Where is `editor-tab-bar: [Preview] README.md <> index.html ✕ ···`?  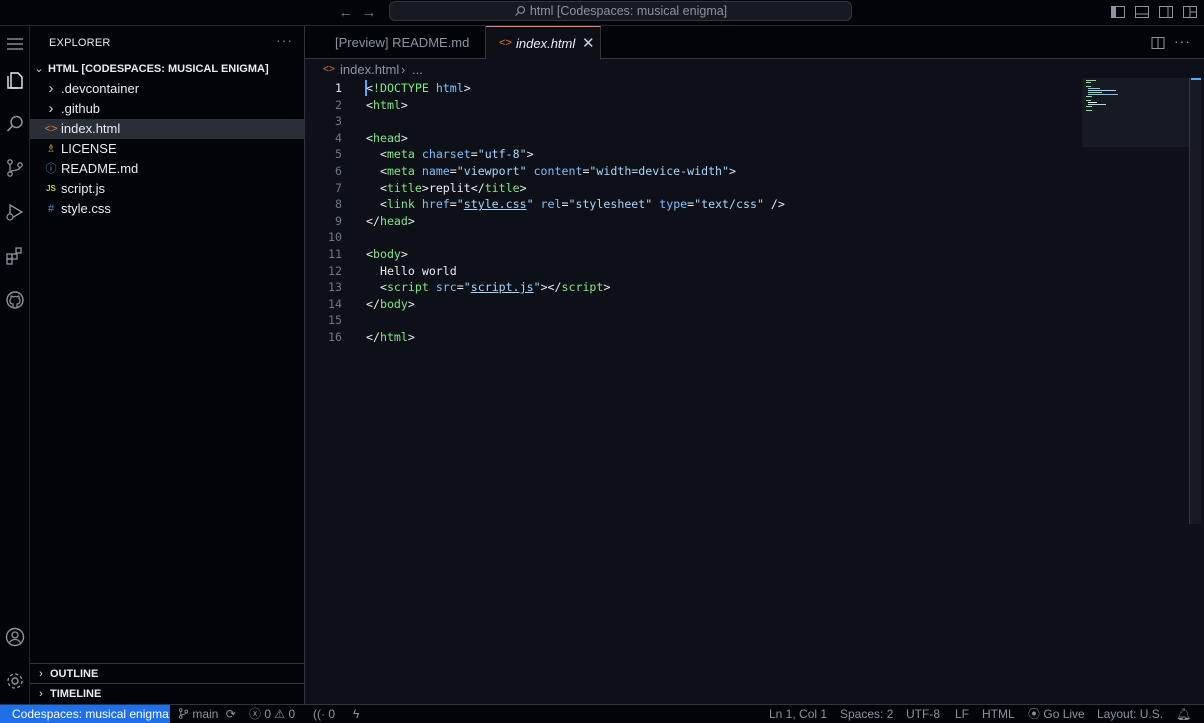 editor-tab-bar: [Preview] README.md <> index.html ✕ ··· is located at coordinates (754, 43).